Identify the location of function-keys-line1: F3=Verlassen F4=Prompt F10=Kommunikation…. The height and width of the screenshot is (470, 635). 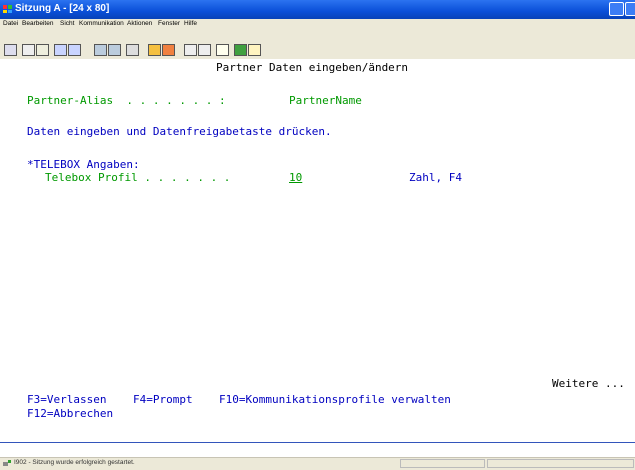
(239, 399).